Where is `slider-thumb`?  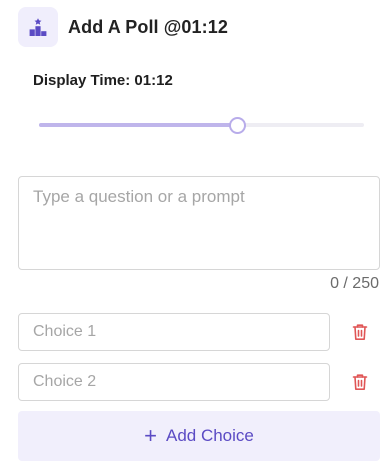
slider-thumb is located at coordinates (238, 125).